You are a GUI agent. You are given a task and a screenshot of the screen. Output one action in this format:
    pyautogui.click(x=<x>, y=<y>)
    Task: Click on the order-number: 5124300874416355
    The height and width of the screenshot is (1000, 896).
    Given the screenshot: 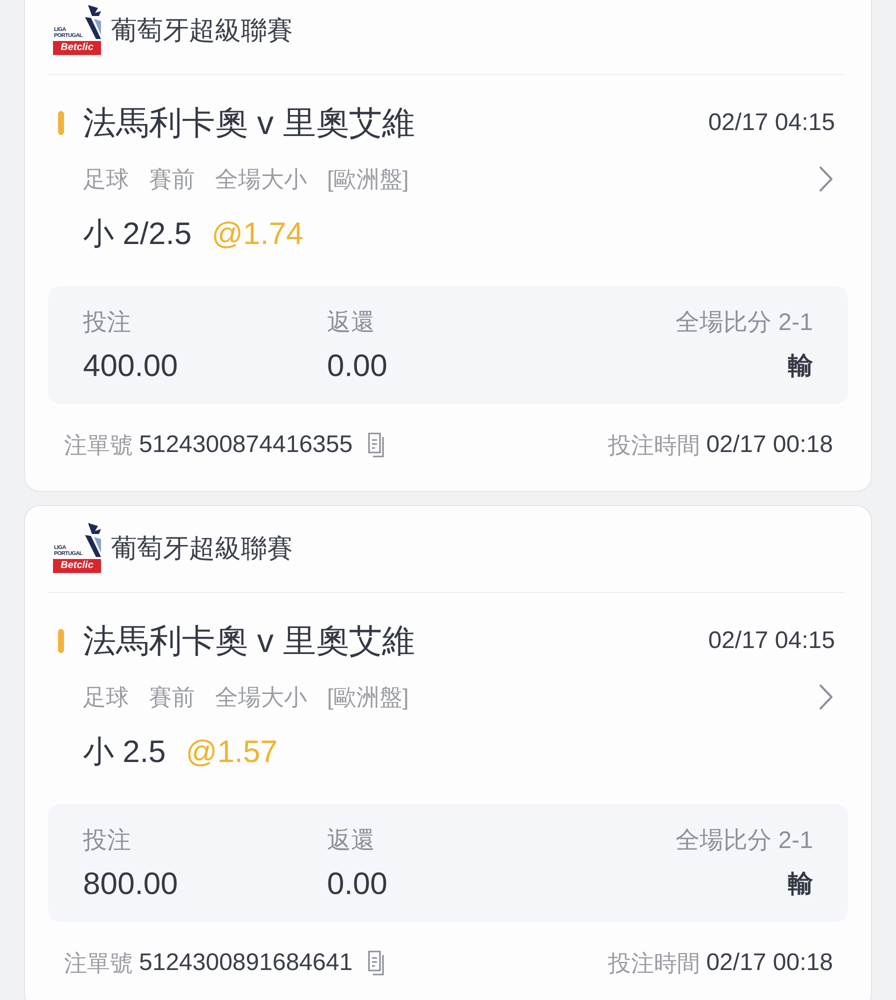 What is the action you would take?
    pyautogui.click(x=246, y=445)
    